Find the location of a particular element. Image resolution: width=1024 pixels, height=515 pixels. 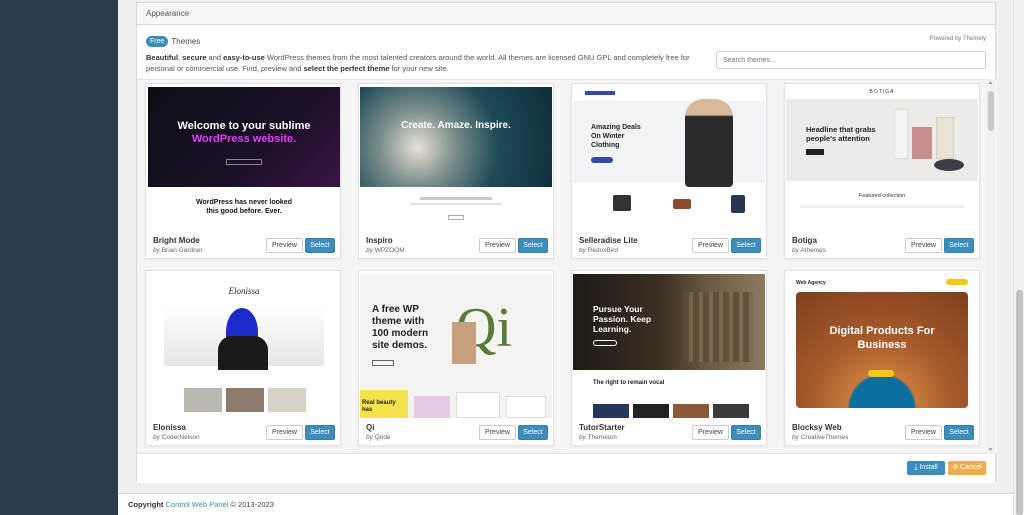

theme-author: by CoderNelson is located at coordinates (176, 437).